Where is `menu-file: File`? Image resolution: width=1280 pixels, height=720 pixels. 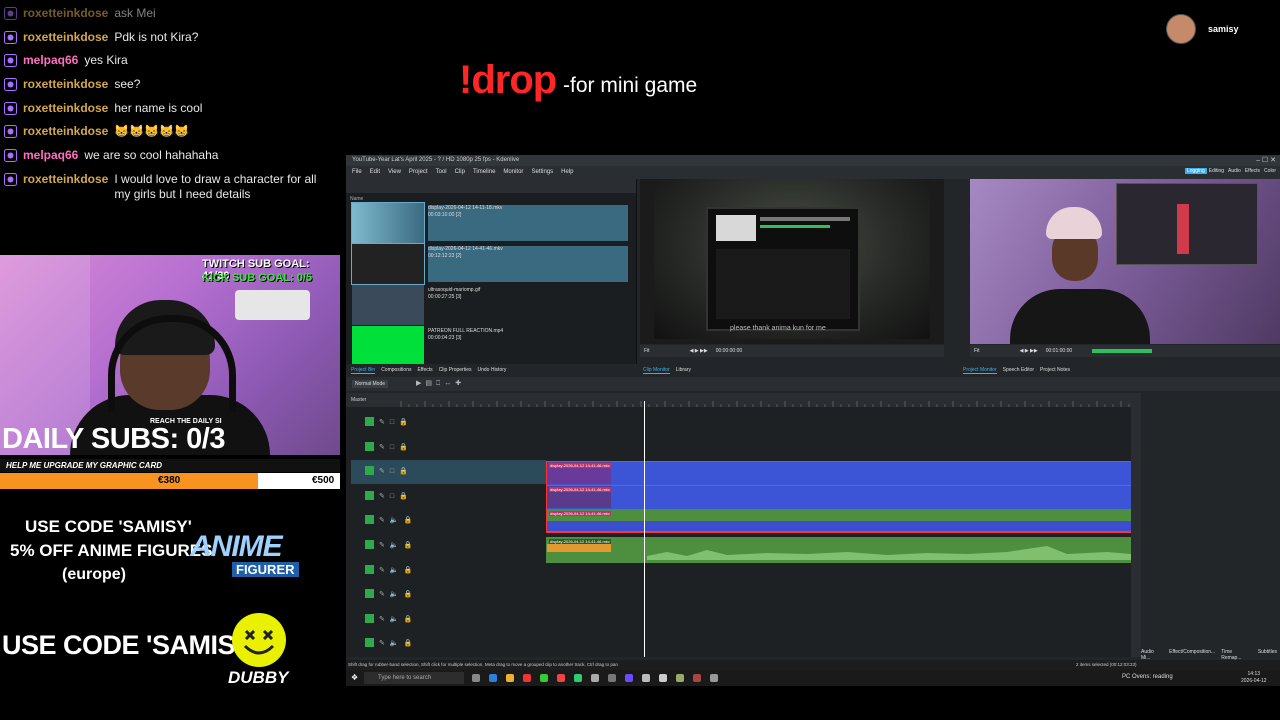 menu-file: File is located at coordinates (357, 172).